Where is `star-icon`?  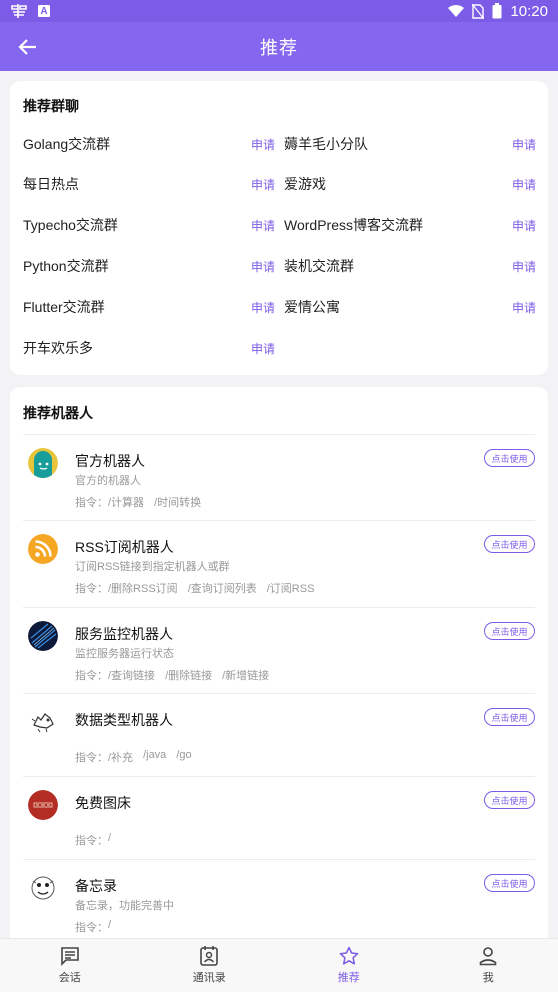
star-icon is located at coordinates (349, 955).